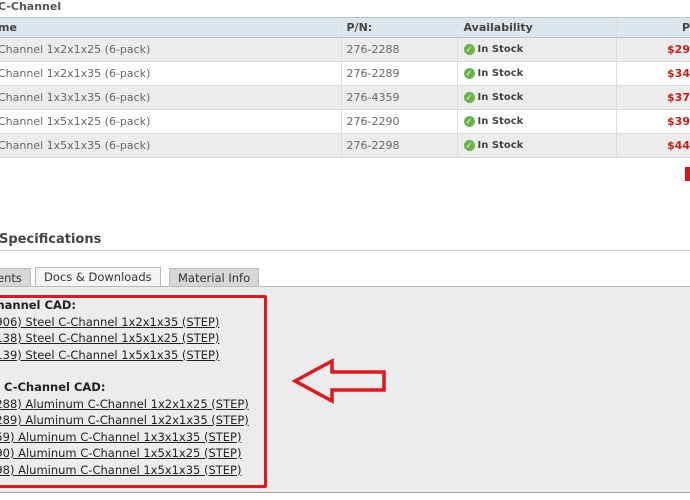 The image size is (690, 500). What do you see at coordinates (652, 97) in the screenshot?
I see `product-price: $37` at bounding box center [652, 97].